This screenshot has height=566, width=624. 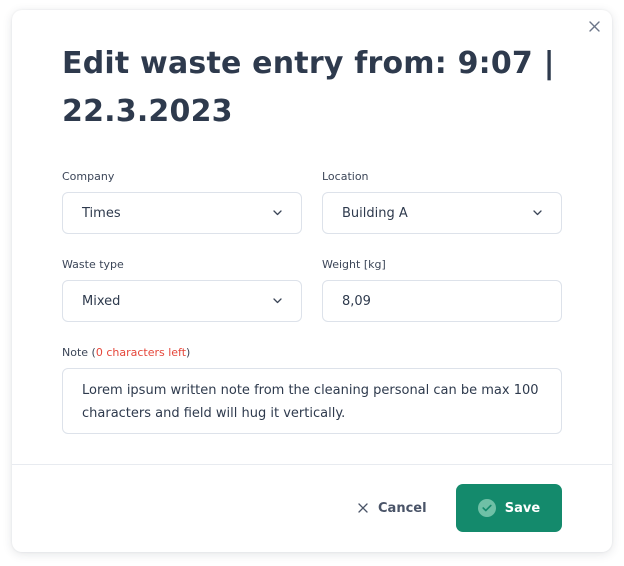 What do you see at coordinates (356, 301) in the screenshot?
I see `weight-value: 8,09` at bounding box center [356, 301].